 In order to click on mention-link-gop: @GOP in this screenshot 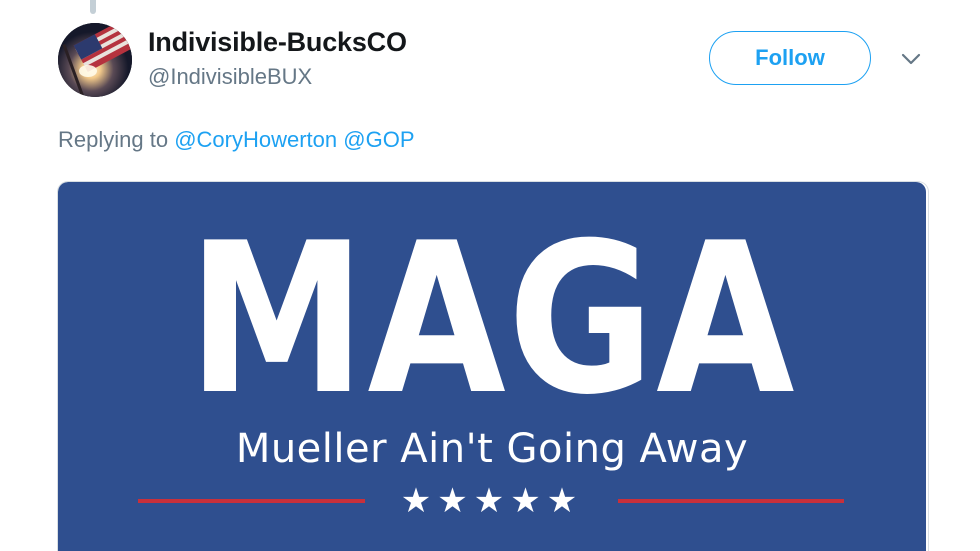, I will do `click(378, 139)`.